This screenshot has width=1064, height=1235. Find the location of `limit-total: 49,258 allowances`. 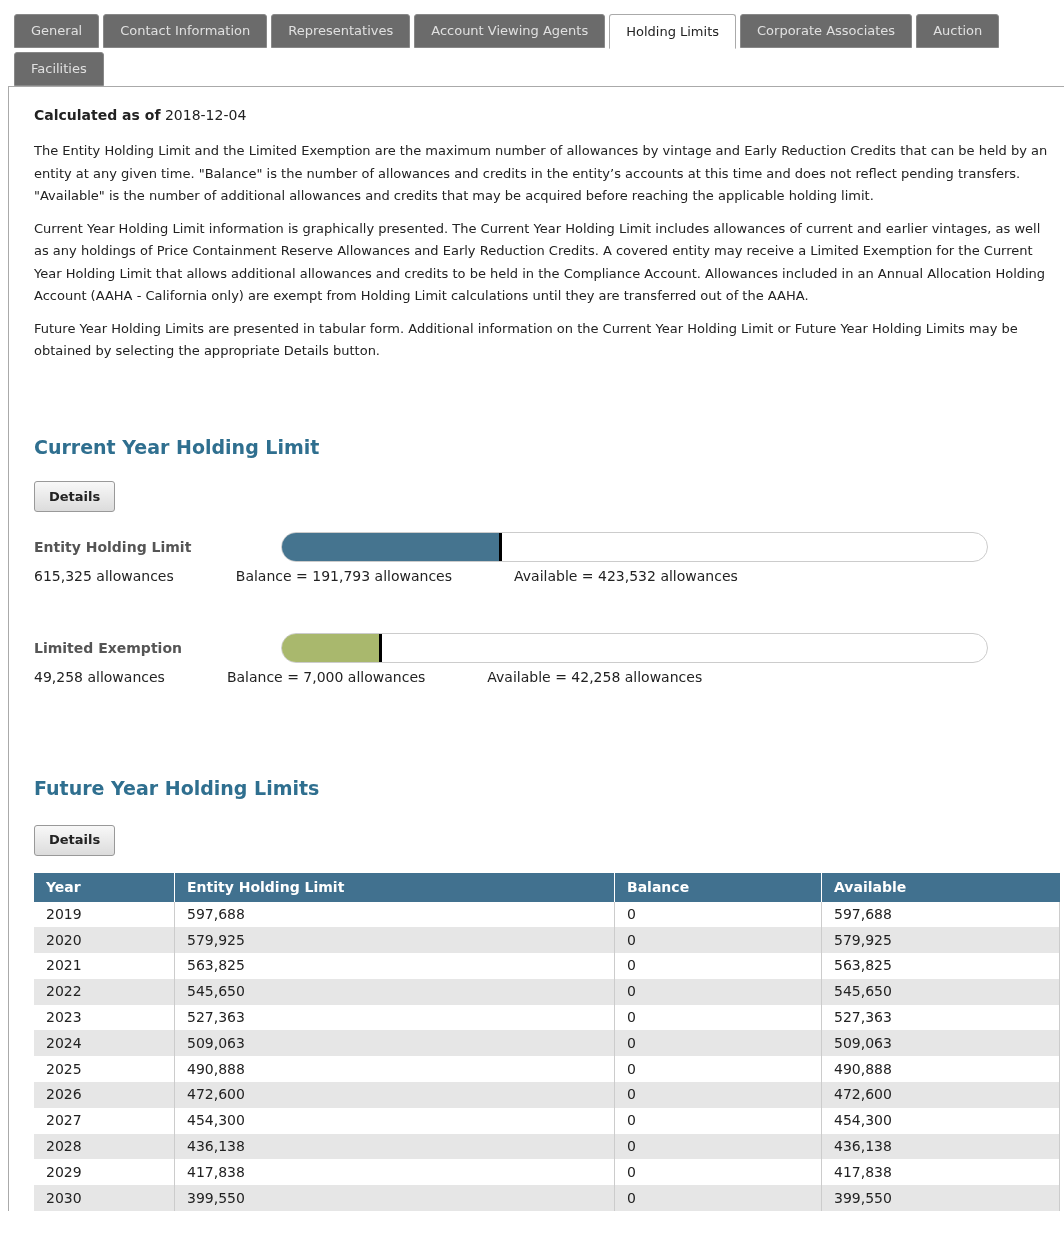

limit-total: 49,258 allowances is located at coordinates (99, 677).